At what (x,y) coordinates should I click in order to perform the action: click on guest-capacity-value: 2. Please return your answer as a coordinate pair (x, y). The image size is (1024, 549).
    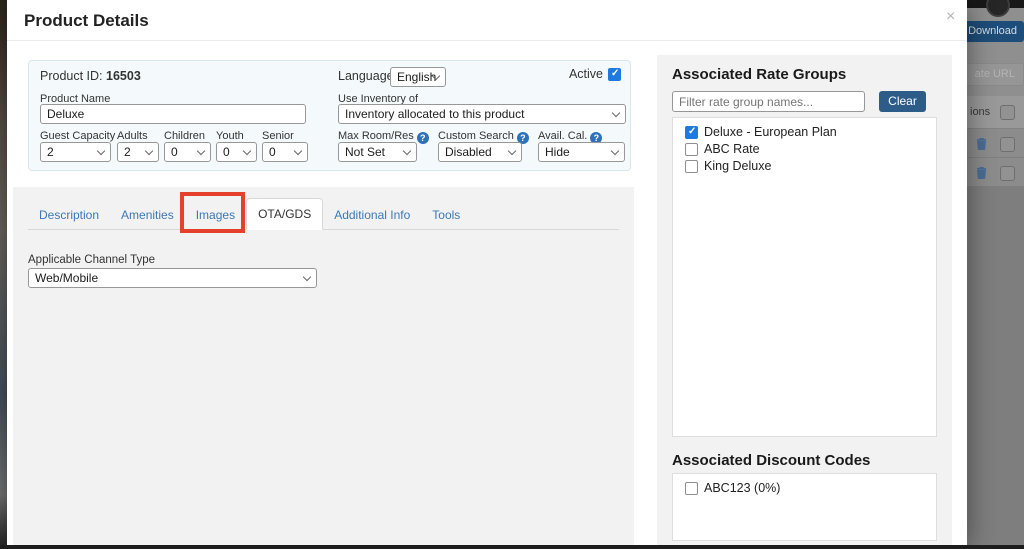
    Looking at the image, I should click on (50, 152).